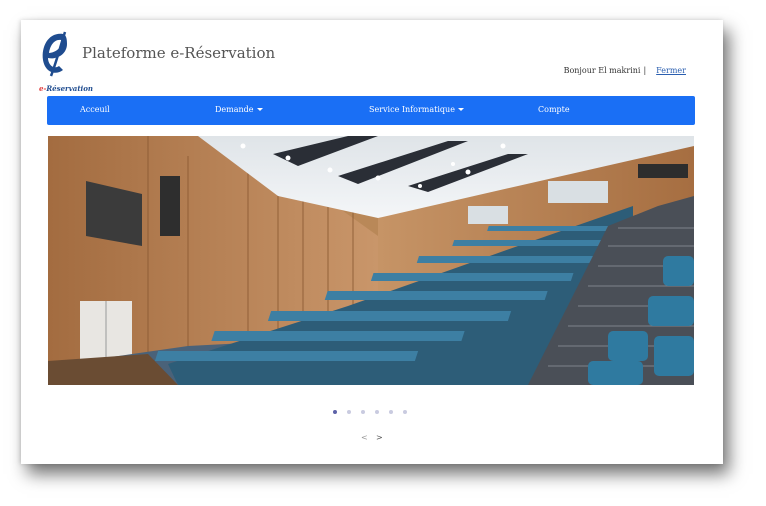 This screenshot has width=766, height=506. I want to click on carousel-next-button: >, so click(379, 437).